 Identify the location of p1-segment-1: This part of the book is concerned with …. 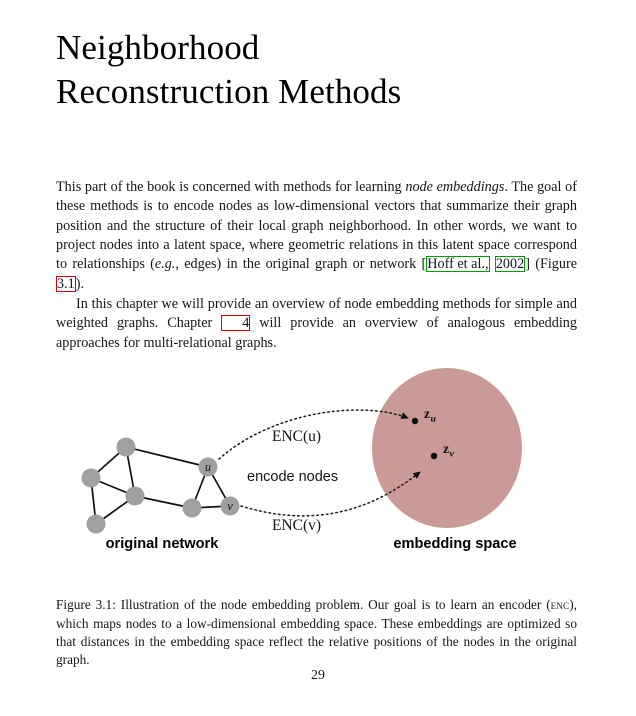
(231, 187).